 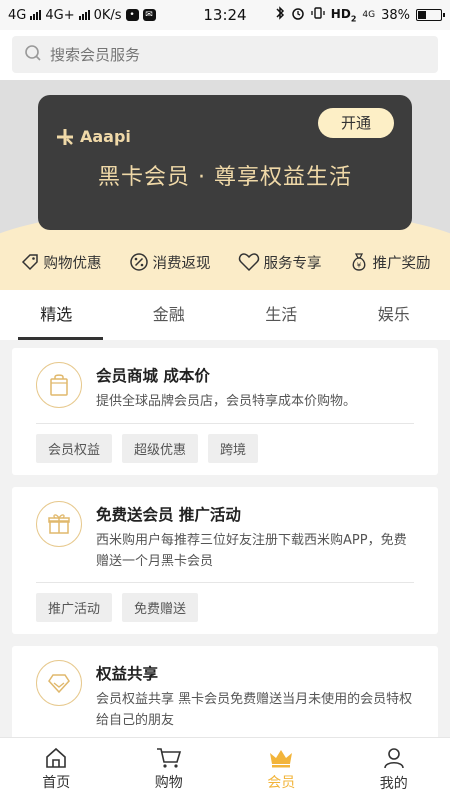 I want to click on benefit-shopping: 购物优惠, so click(x=61, y=262).